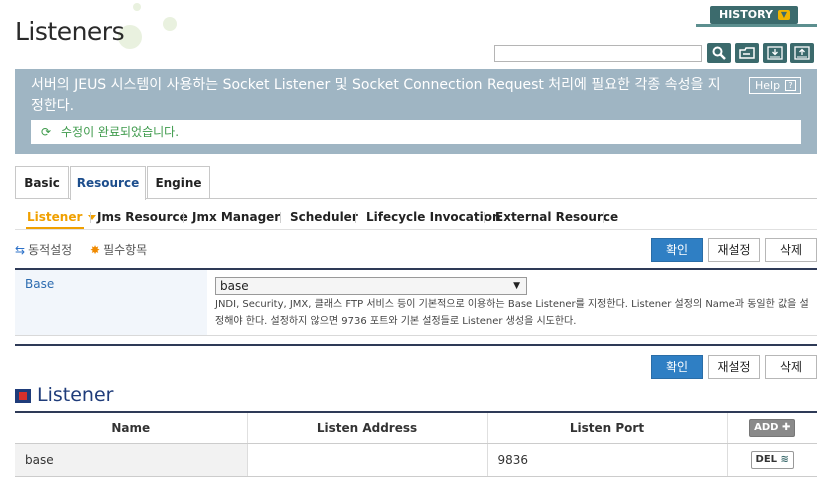 The height and width of the screenshot is (485, 823). I want to click on export-button, so click(747, 53).